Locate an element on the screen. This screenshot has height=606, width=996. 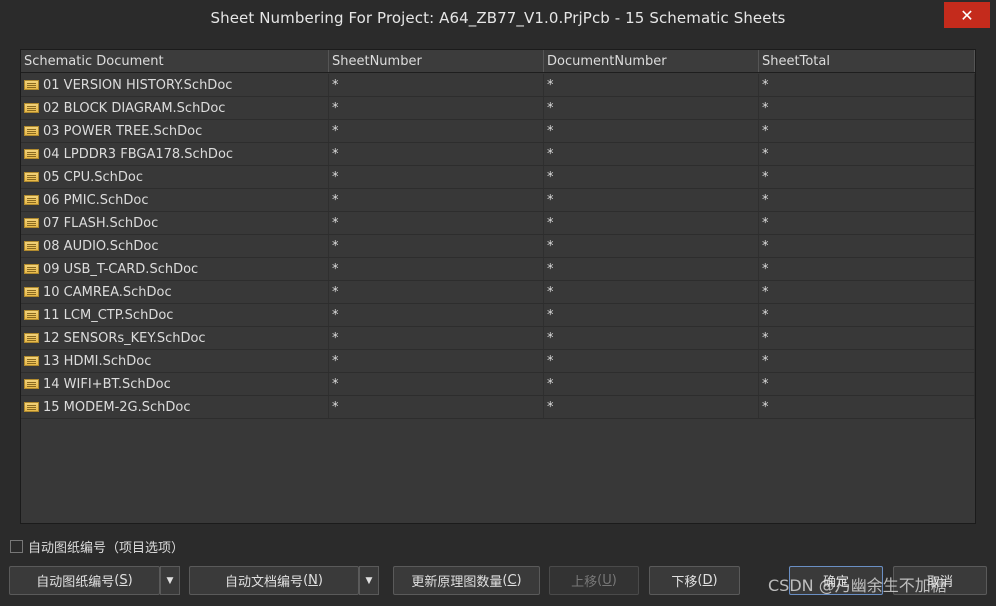
ok-button: 确定 is located at coordinates (836, 580).